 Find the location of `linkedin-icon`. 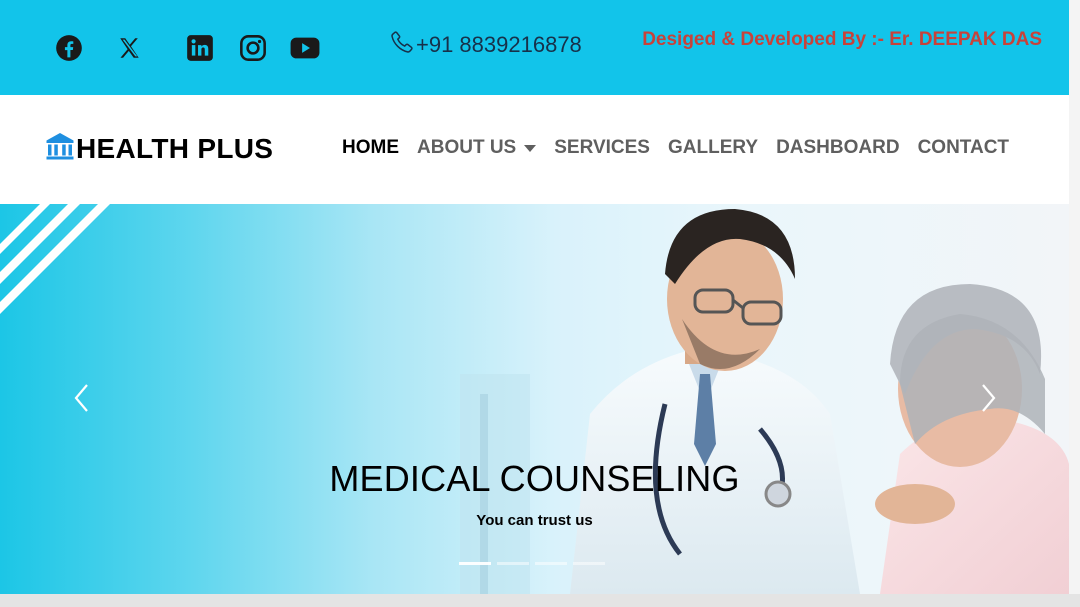

linkedin-icon is located at coordinates (200, 48).